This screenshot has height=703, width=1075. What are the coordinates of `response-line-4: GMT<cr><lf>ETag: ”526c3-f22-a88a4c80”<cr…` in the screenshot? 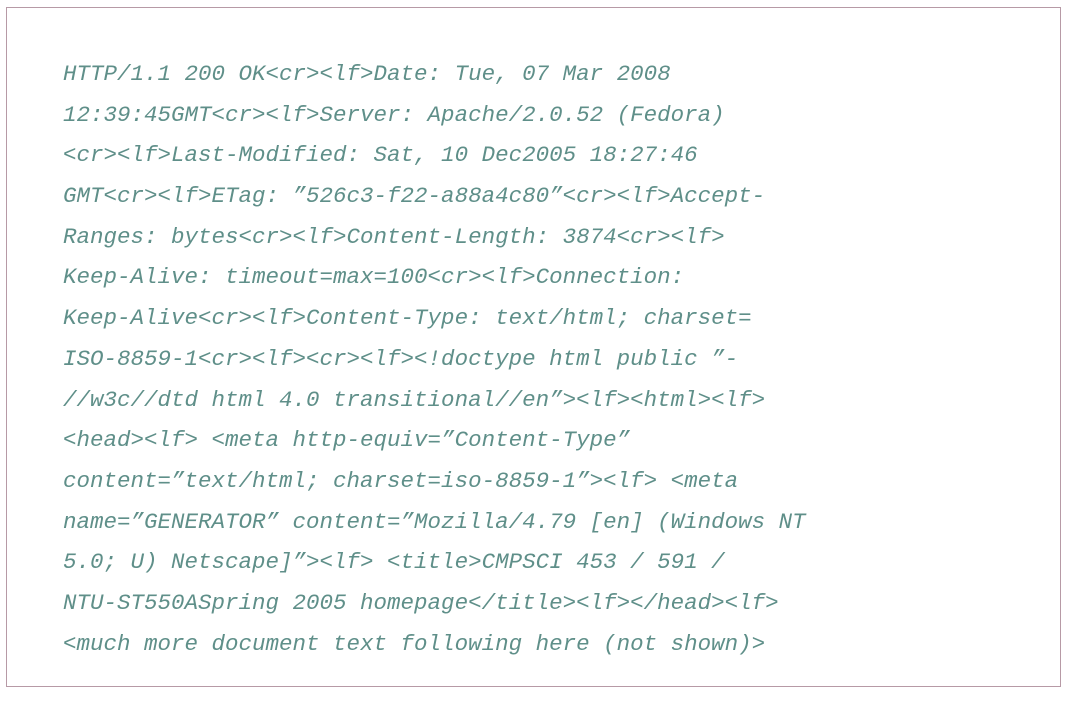 It's located at (414, 196).